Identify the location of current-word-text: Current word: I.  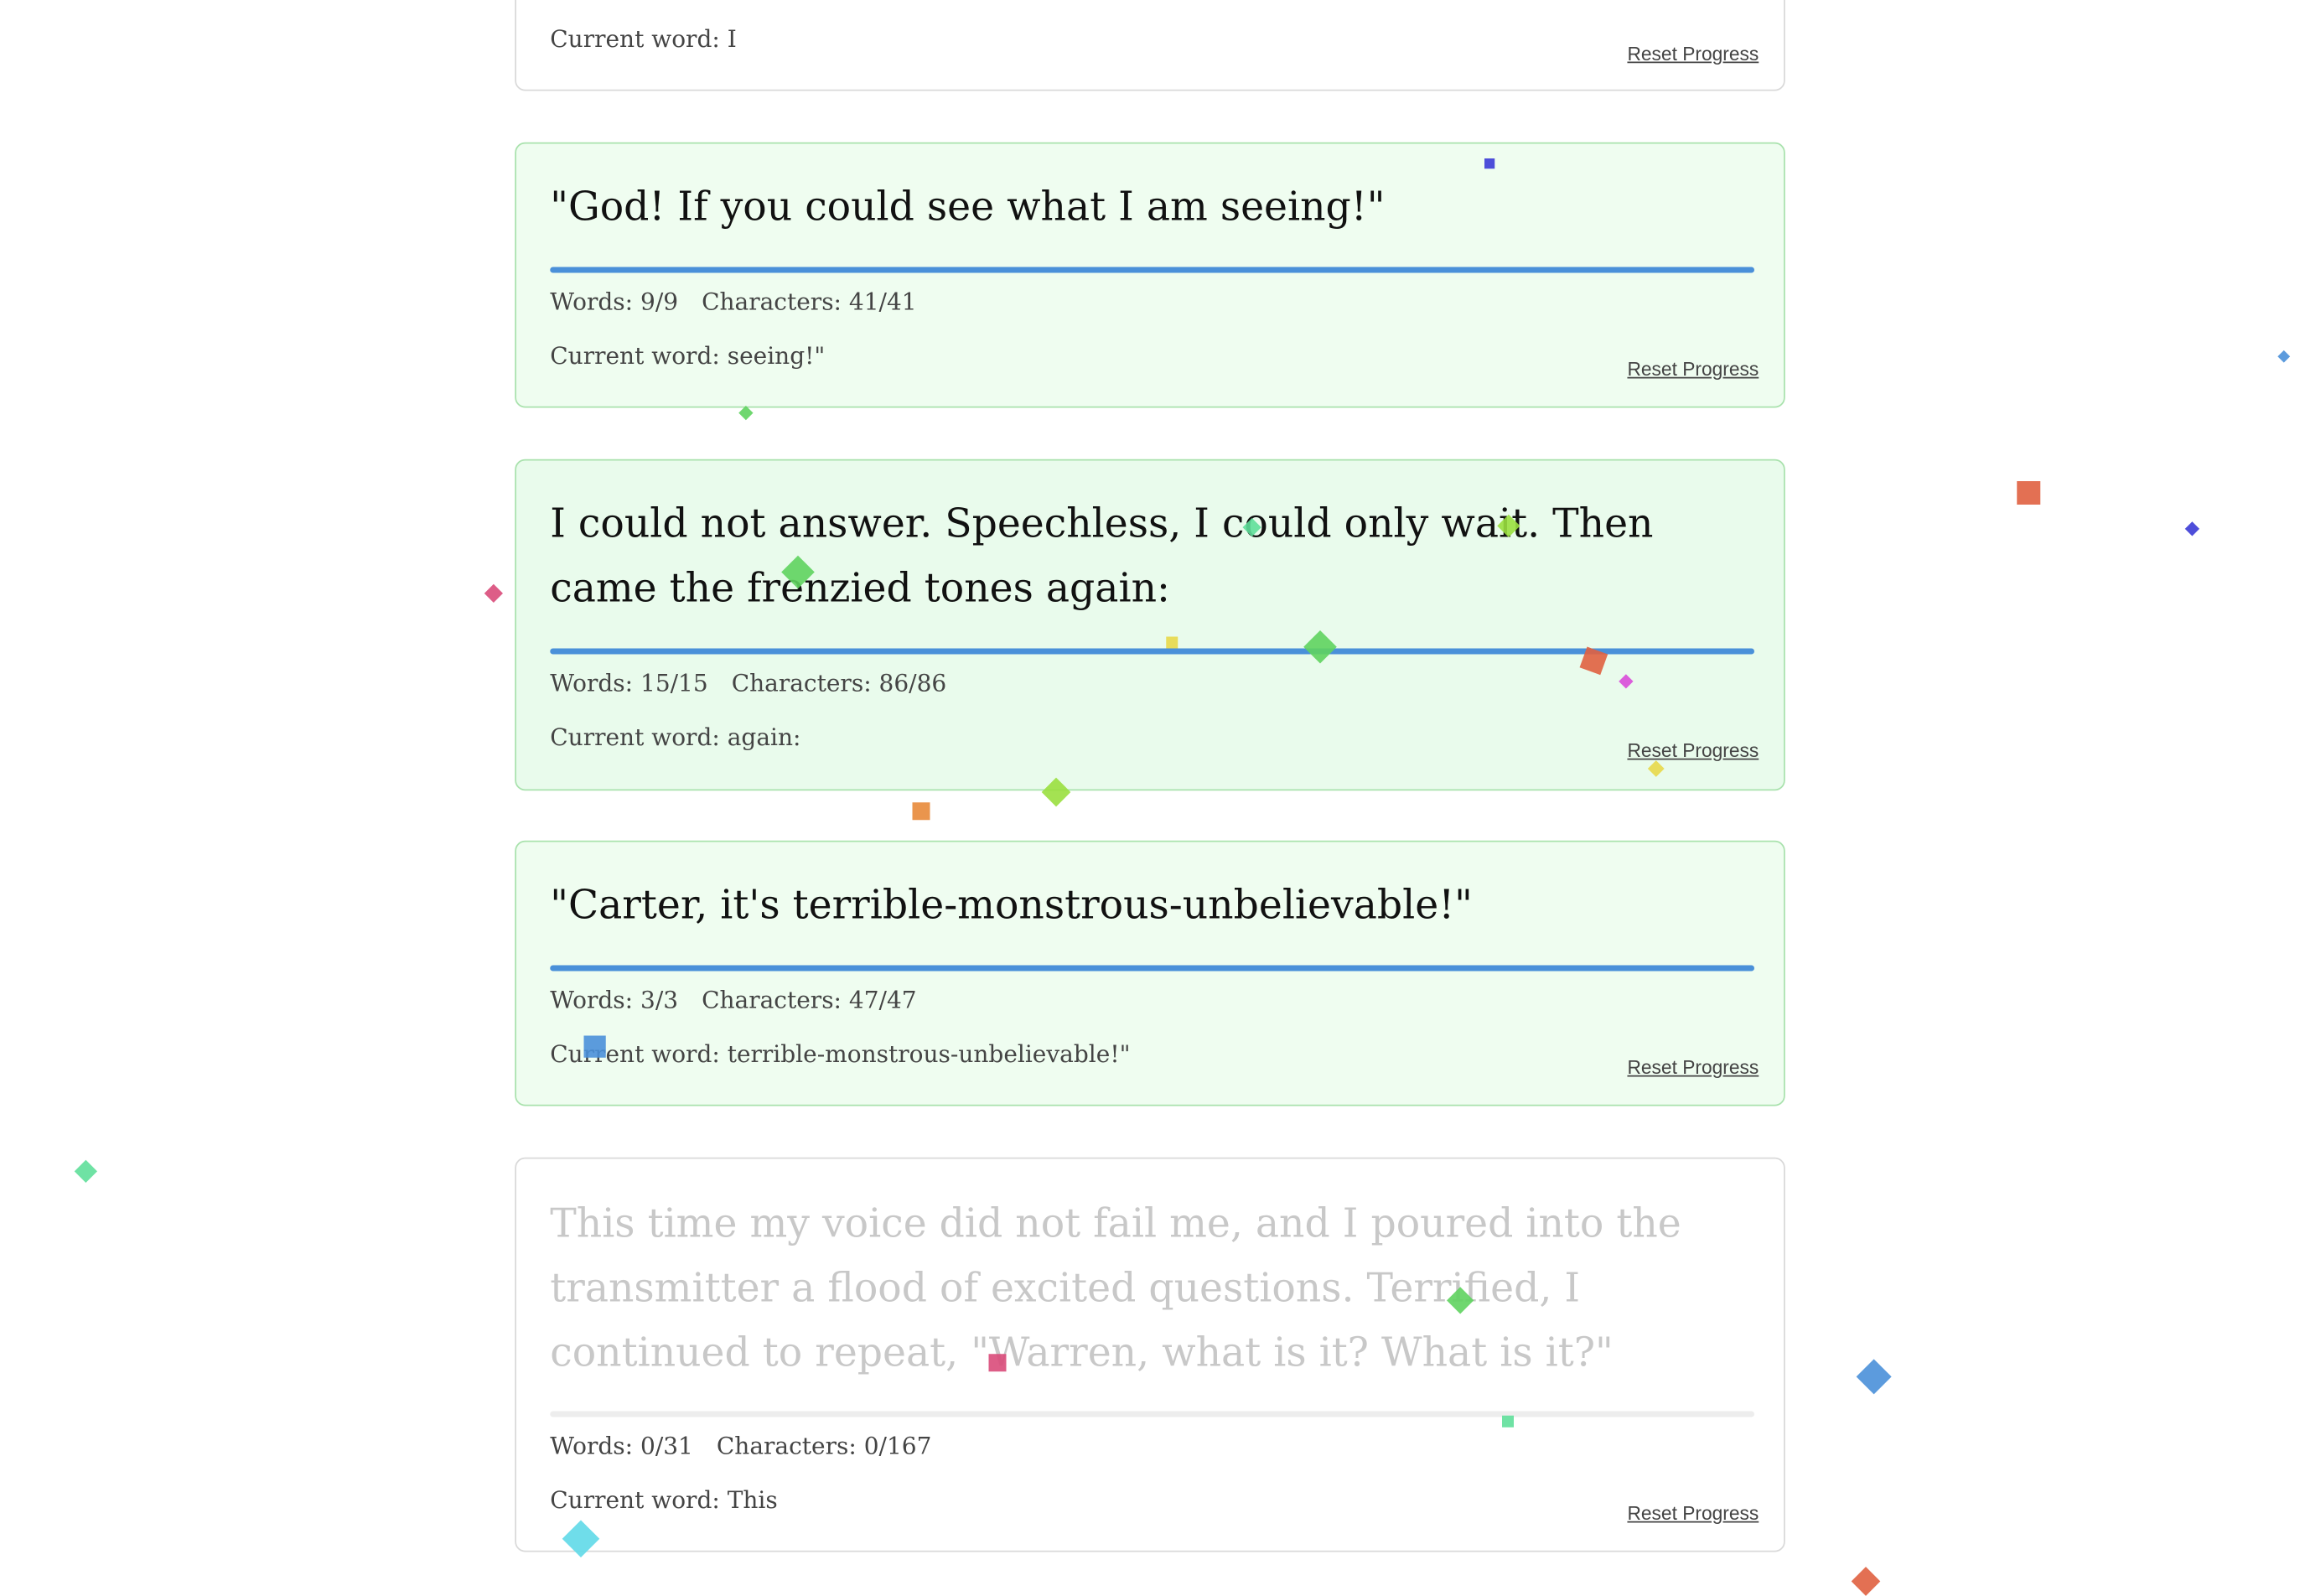
(643, 38).